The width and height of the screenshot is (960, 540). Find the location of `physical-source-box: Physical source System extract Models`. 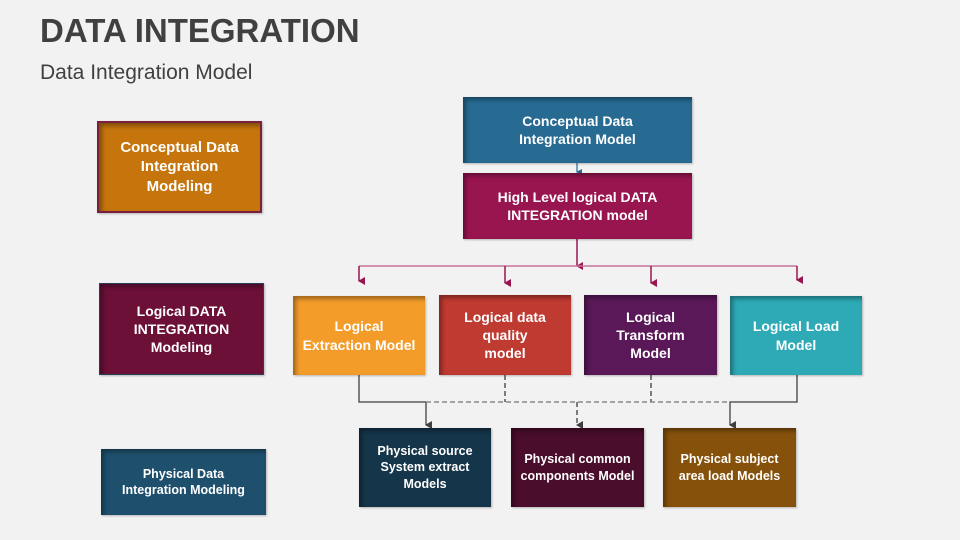

physical-source-box: Physical source System extract Models is located at coordinates (425, 467).